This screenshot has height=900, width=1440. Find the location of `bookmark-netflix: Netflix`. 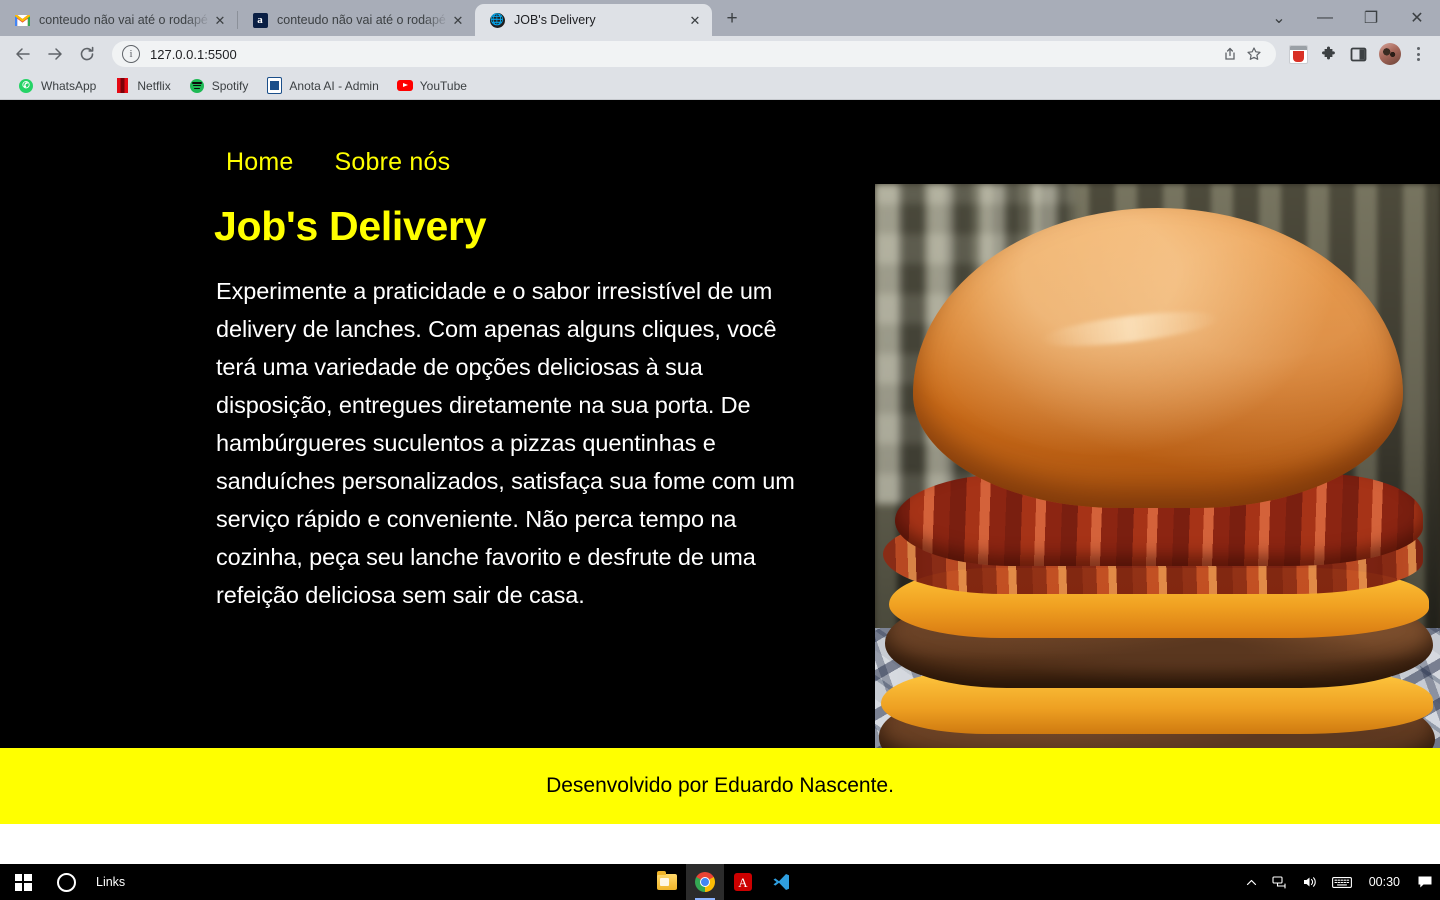

bookmark-netflix: Netflix is located at coordinates (142, 86).